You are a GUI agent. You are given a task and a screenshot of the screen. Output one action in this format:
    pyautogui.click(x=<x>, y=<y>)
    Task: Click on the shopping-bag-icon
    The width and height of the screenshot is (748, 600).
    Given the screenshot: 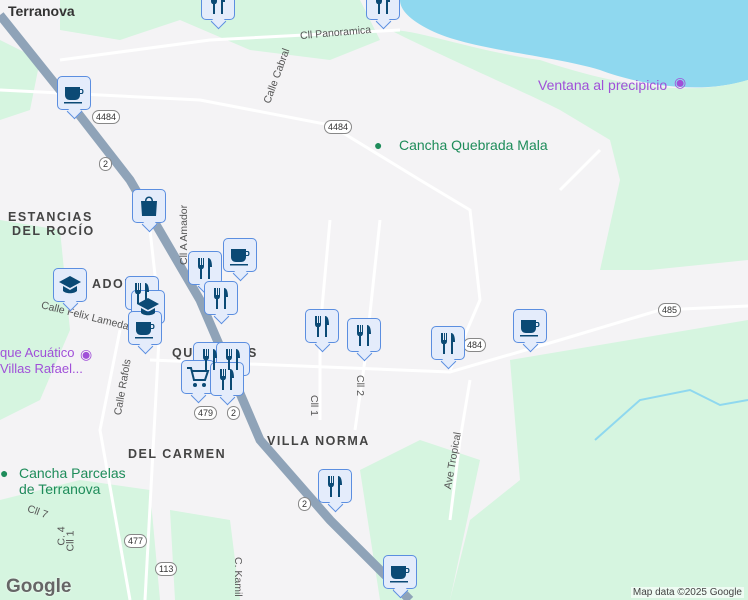 What is the action you would take?
    pyautogui.click(x=149, y=206)
    